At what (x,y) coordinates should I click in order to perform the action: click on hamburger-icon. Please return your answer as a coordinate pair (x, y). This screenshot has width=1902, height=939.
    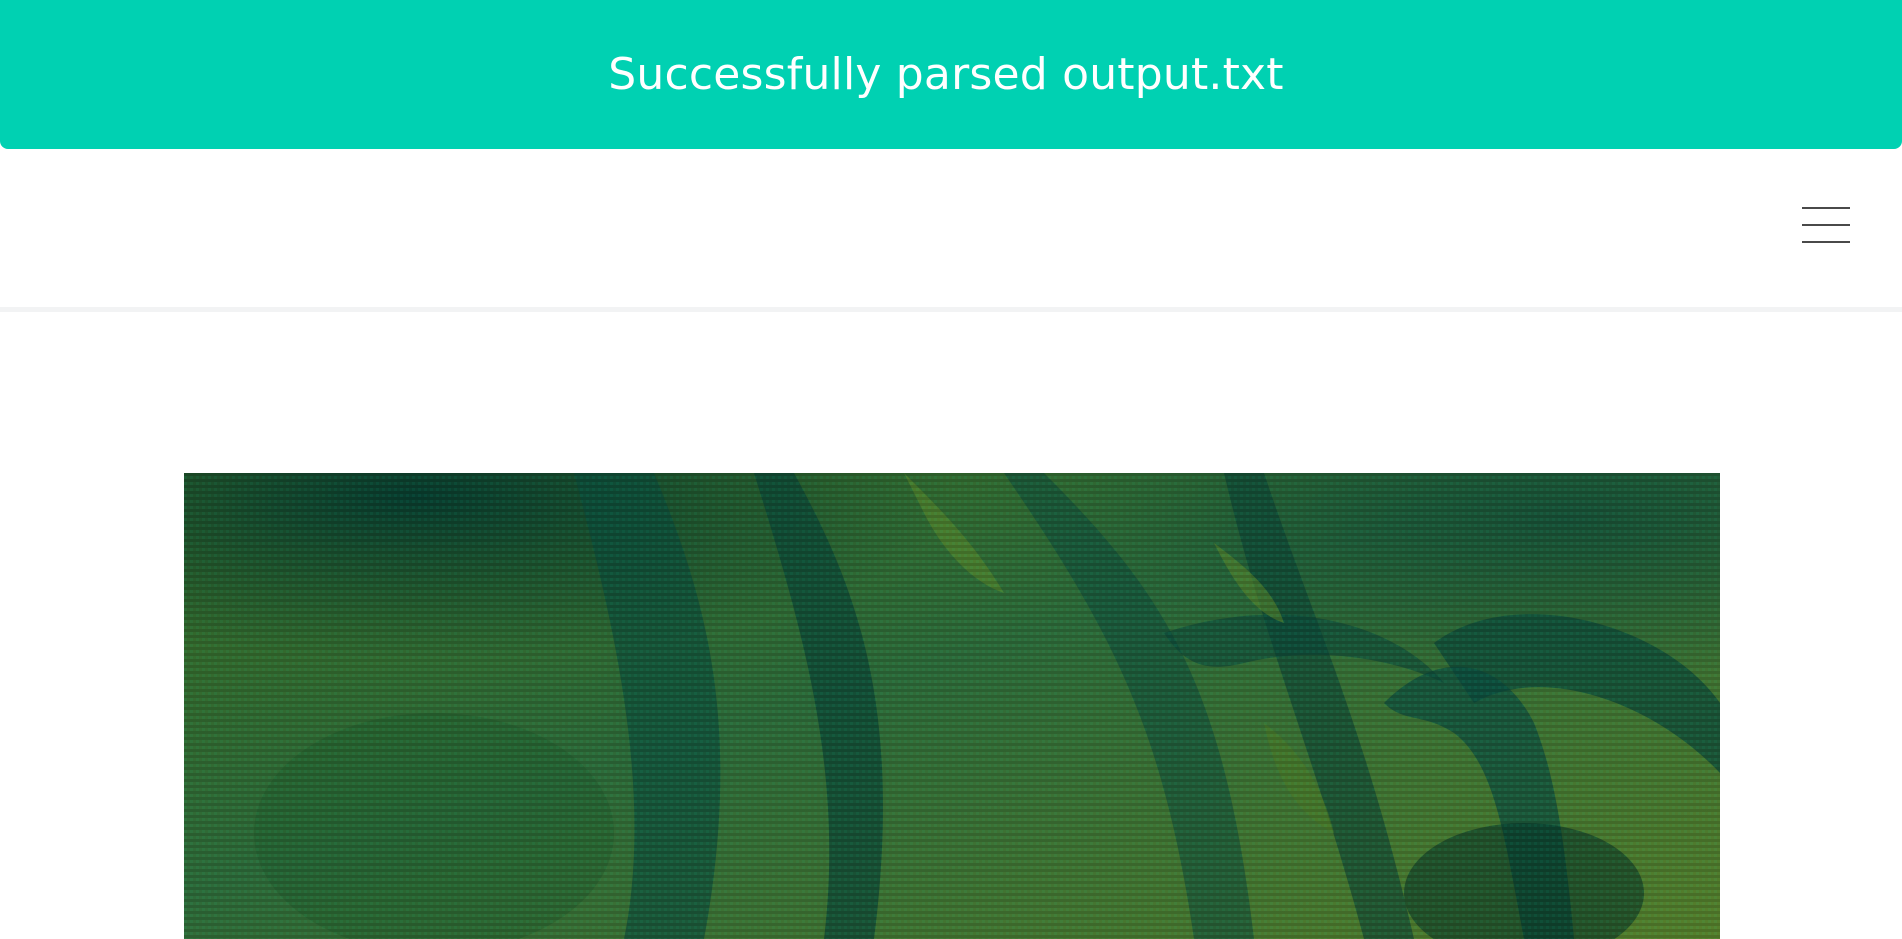
    Looking at the image, I should click on (1826, 208).